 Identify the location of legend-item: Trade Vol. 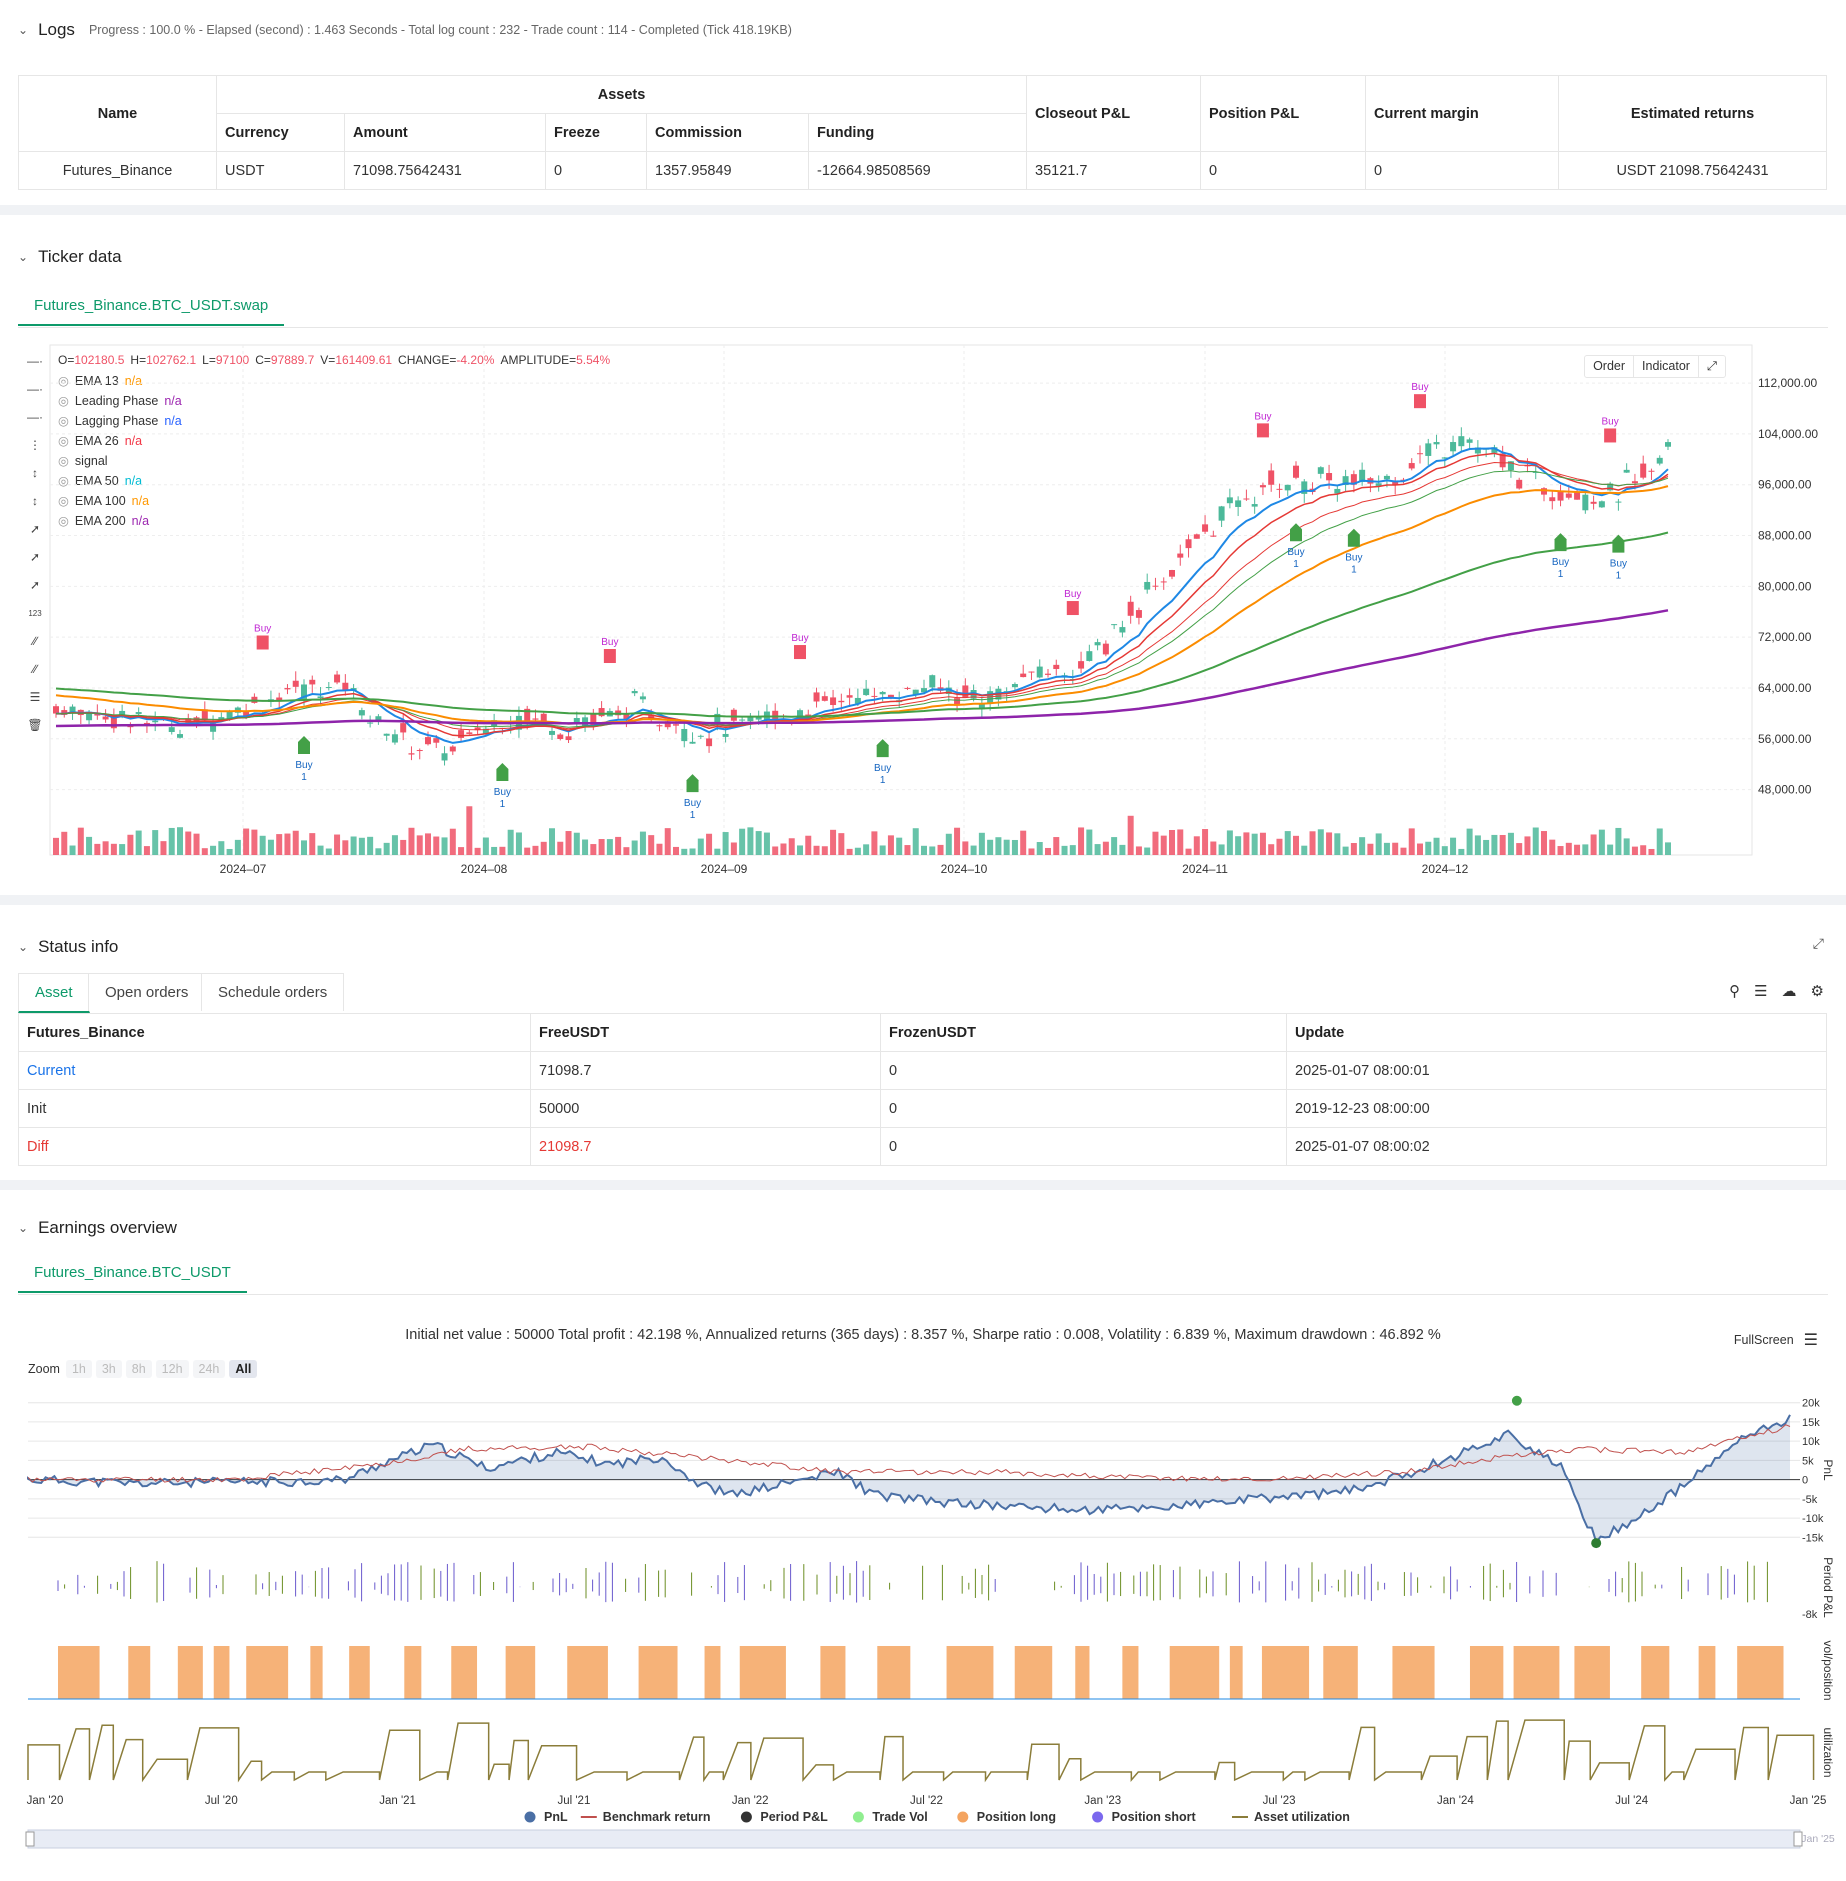
(890, 1817).